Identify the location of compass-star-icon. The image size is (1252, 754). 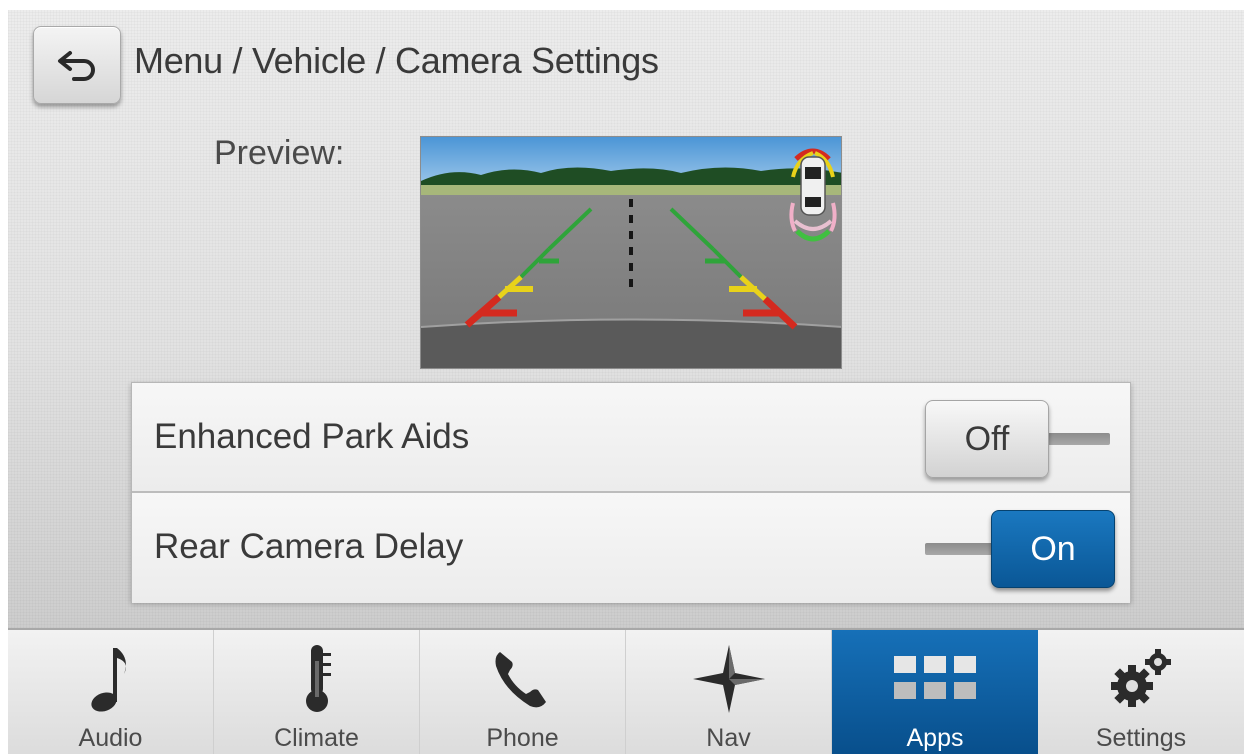
(728, 679).